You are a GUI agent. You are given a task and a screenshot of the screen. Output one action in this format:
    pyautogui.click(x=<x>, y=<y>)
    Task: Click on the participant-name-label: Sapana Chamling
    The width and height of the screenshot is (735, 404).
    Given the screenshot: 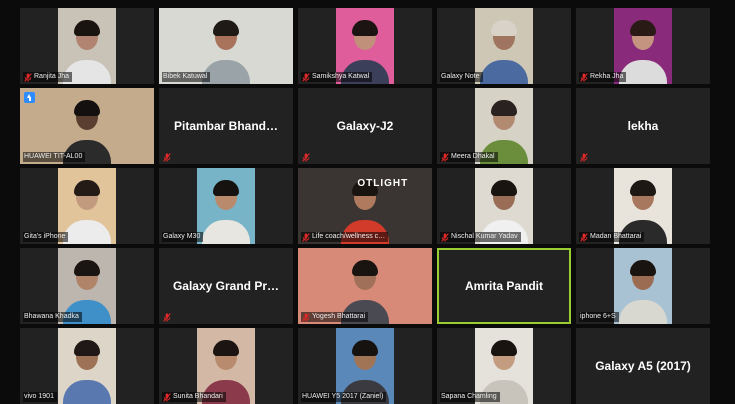 What is the action you would take?
    pyautogui.click(x=470, y=397)
    